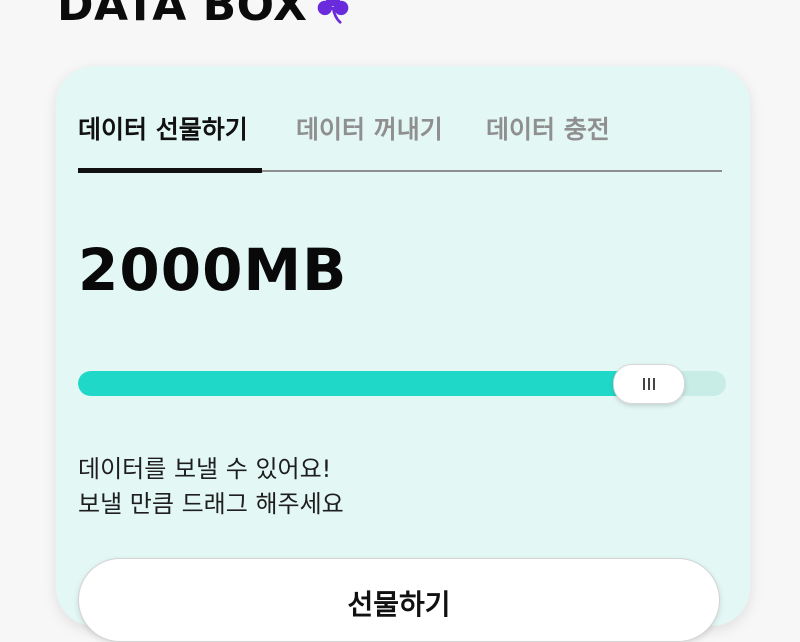  I want to click on tab-bar: 데이터 선물하기 데이터 꺼내기 데이터 충전, so click(400, 142).